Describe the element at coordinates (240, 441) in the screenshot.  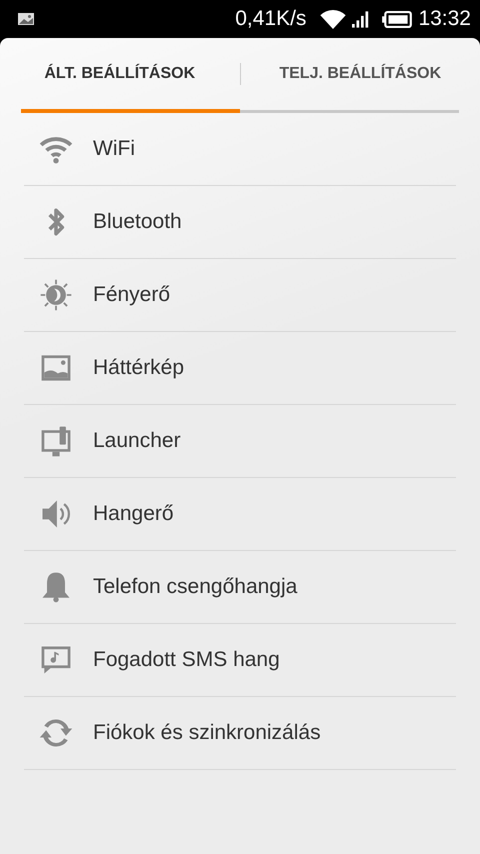
I see `settings-item: Launcher` at that location.